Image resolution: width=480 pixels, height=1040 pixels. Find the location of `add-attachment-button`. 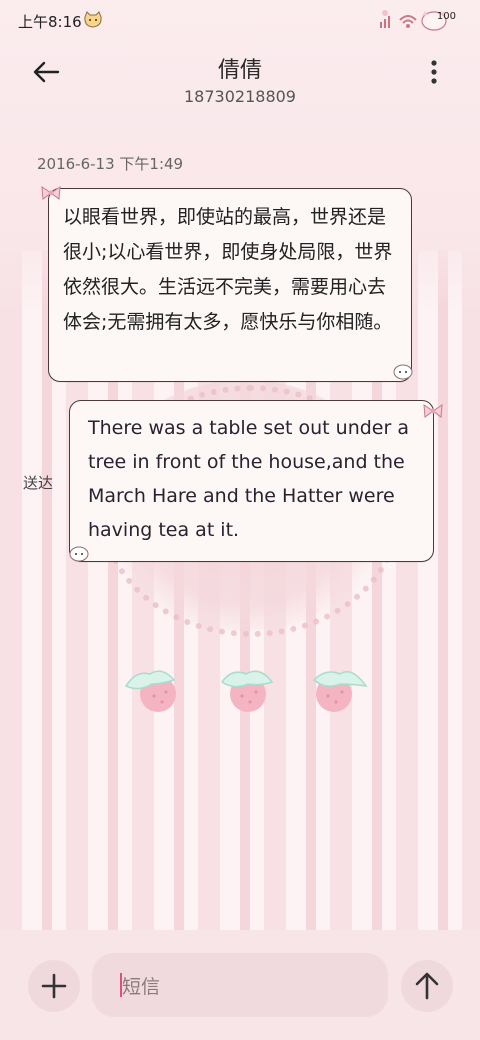

add-attachment-button is located at coordinates (54, 986).